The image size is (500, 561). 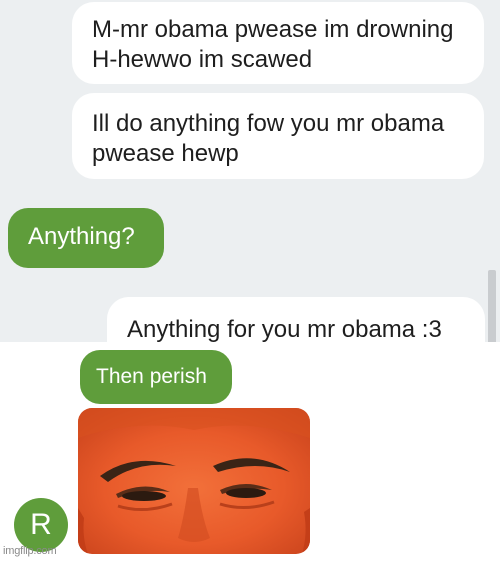 What do you see at coordinates (151, 376) in the screenshot?
I see `message-text: Then perish` at bounding box center [151, 376].